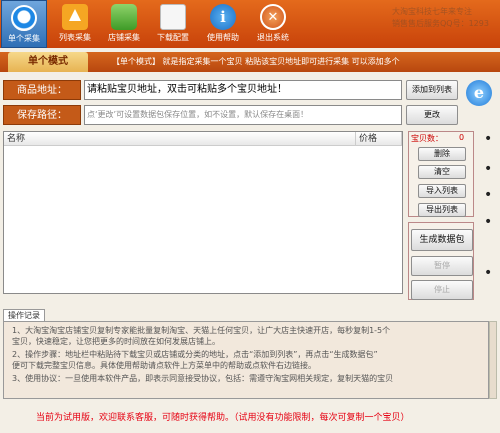  What do you see at coordinates (173, 37) in the screenshot?
I see `toolbar-label: 下载配置` at bounding box center [173, 37].